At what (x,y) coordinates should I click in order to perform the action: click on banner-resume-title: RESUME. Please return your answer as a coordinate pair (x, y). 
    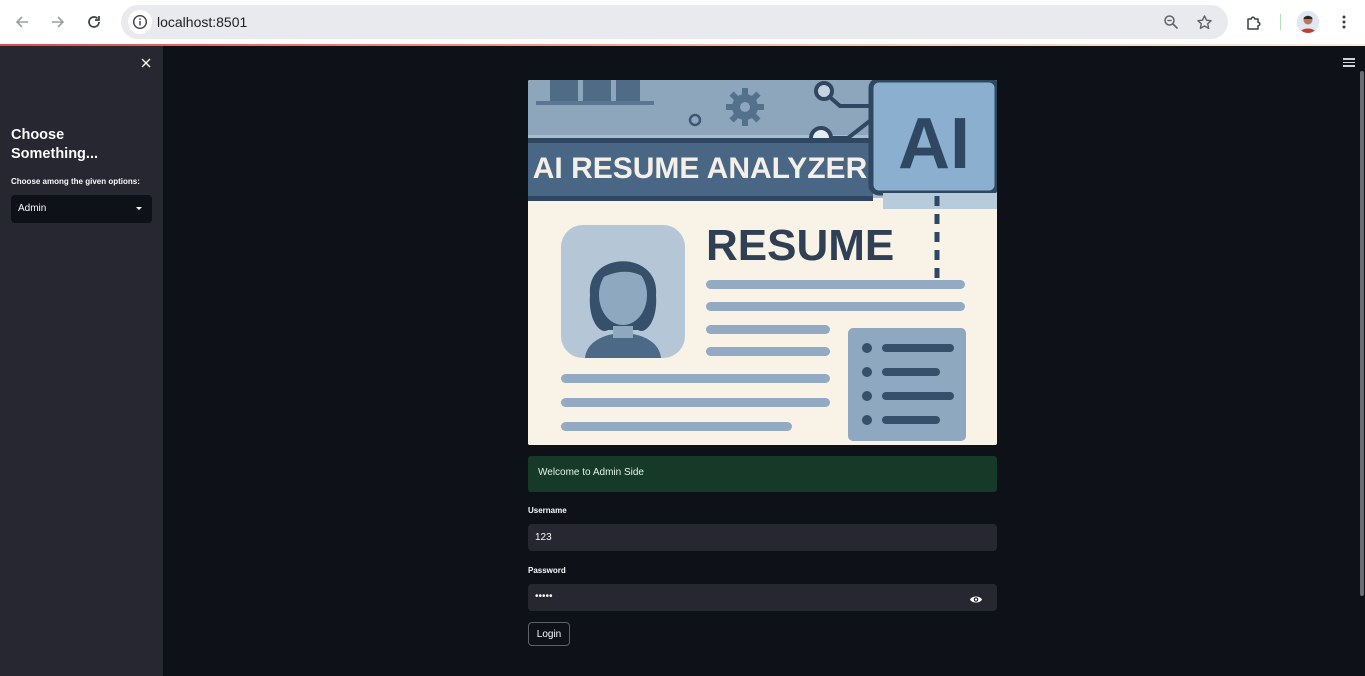
    Looking at the image, I should click on (800, 245).